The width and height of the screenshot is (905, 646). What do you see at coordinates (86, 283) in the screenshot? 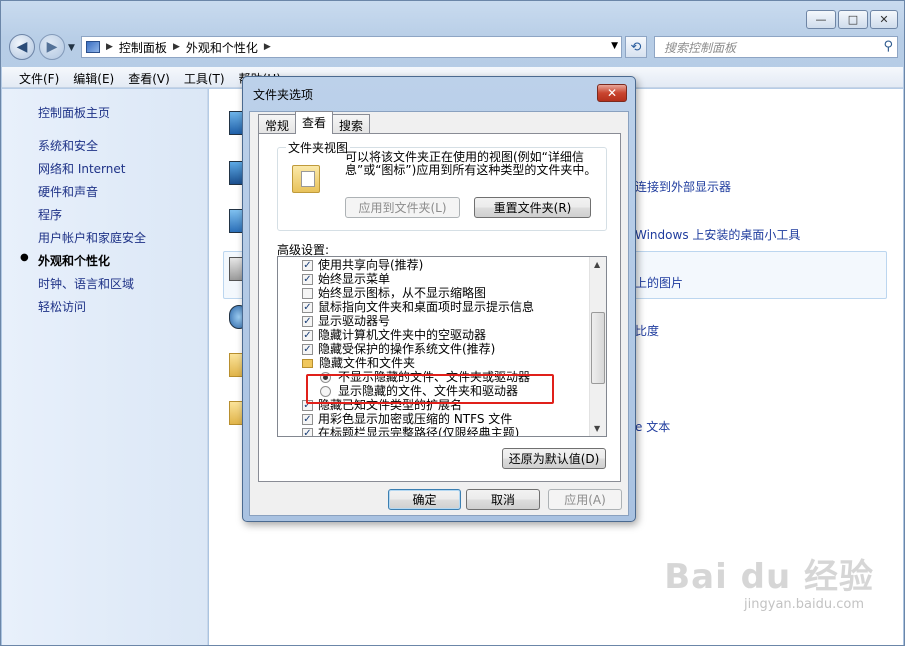
I see `sidebar-item-clock-region: 时钟、语言和区域` at bounding box center [86, 283].